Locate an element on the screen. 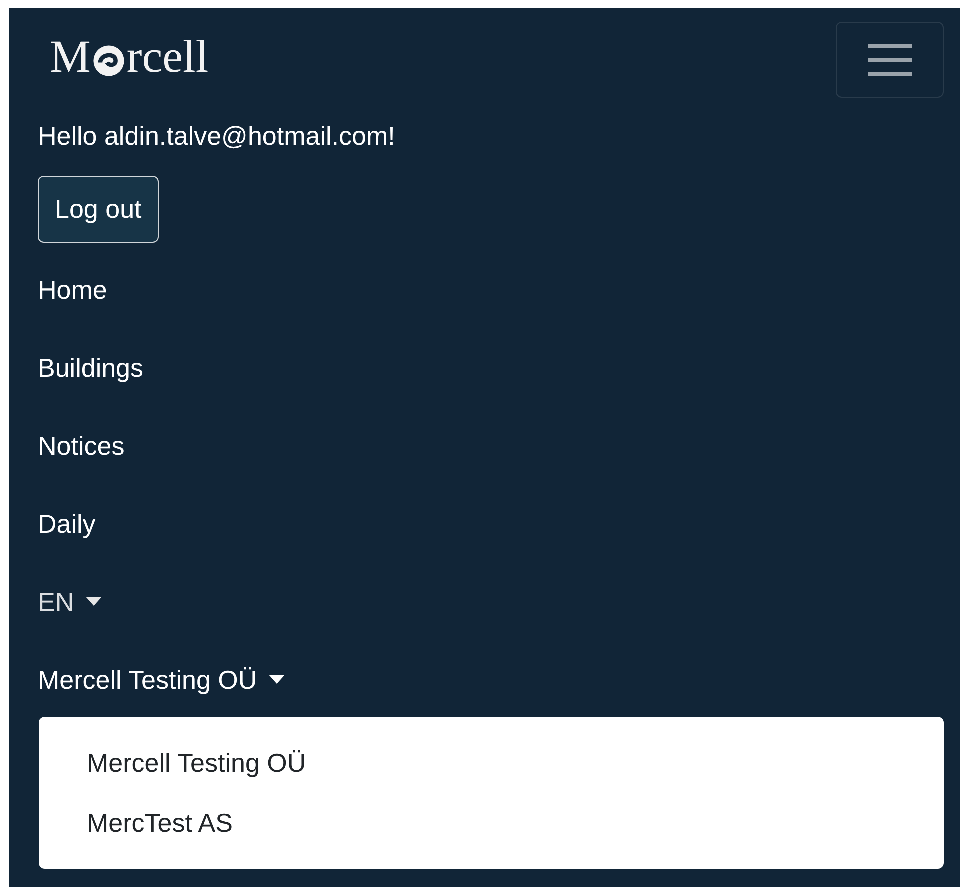  company-dropdown: Mercell Testing OÜ is located at coordinates (162, 680).